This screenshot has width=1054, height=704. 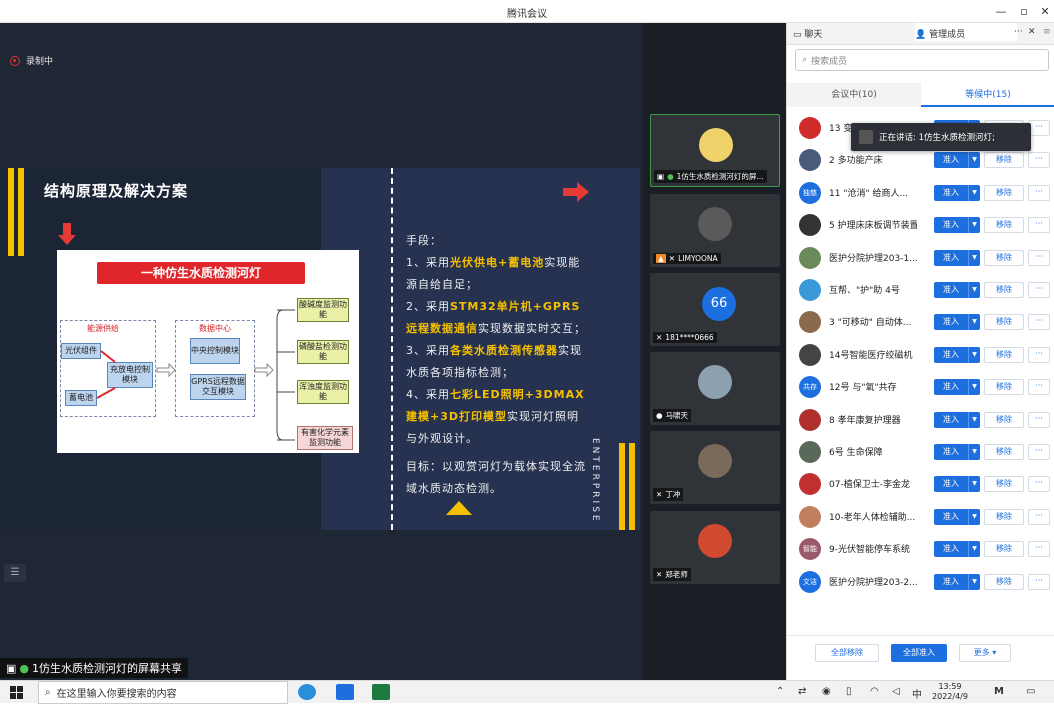 I want to click on panel-menu-icon: ≡, so click(x=1047, y=32).